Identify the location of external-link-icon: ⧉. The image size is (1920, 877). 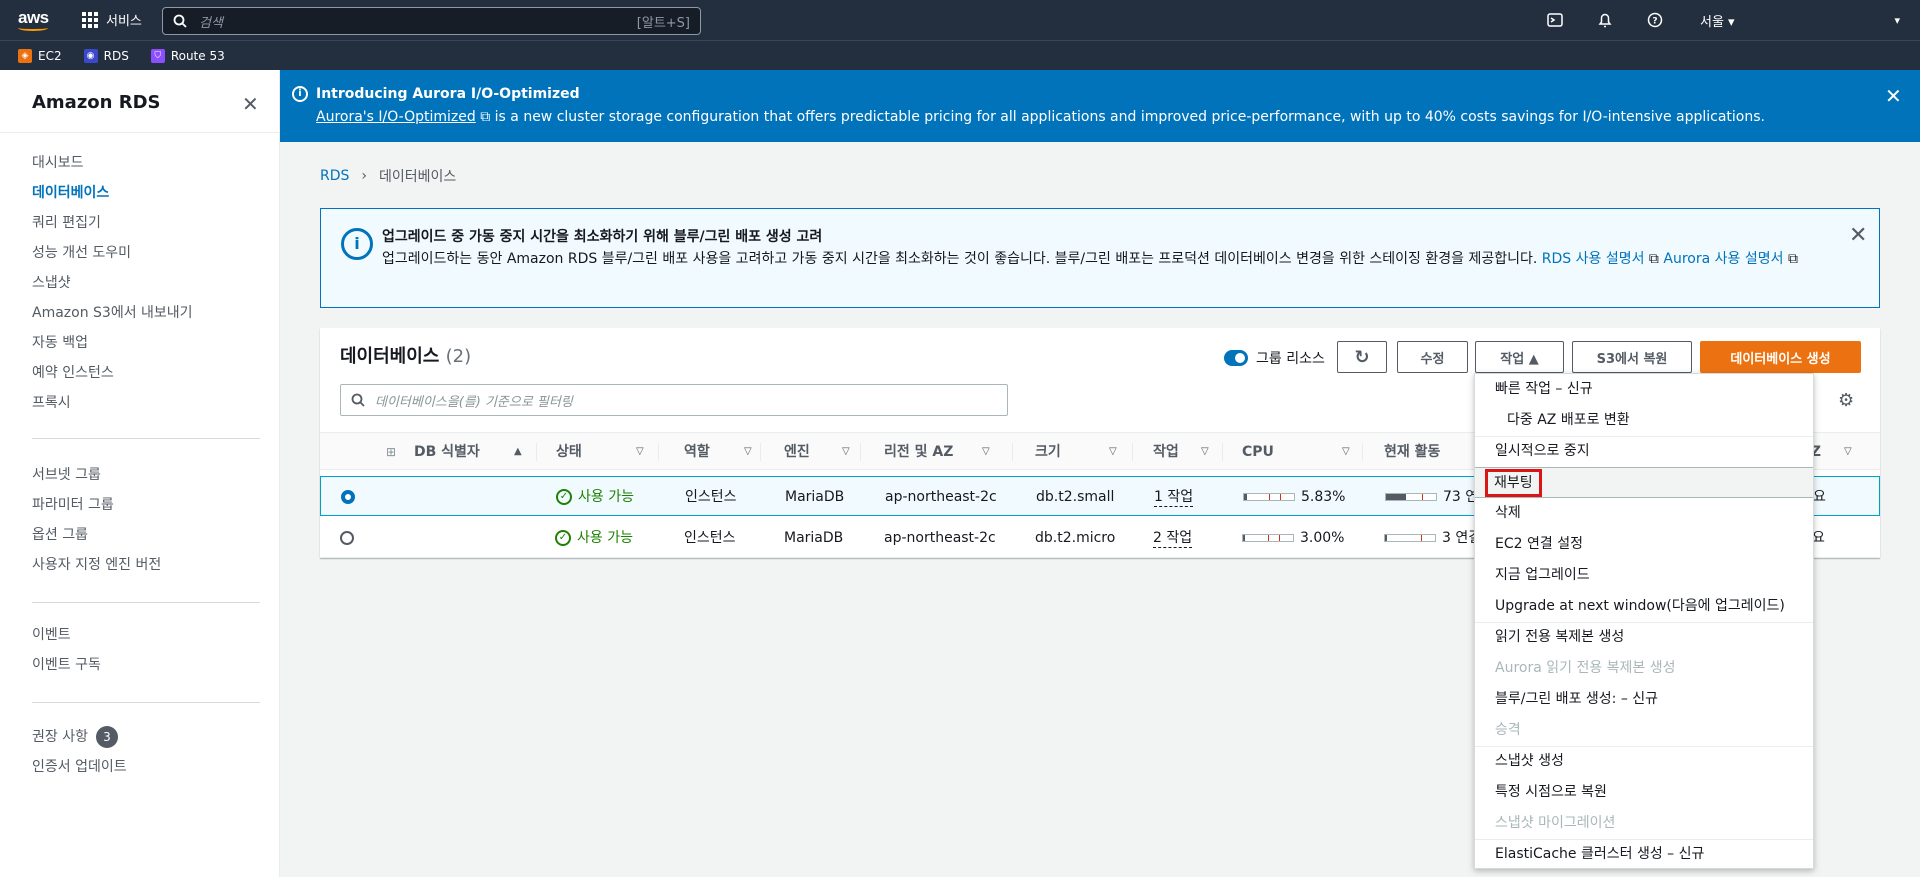
(1790, 259).